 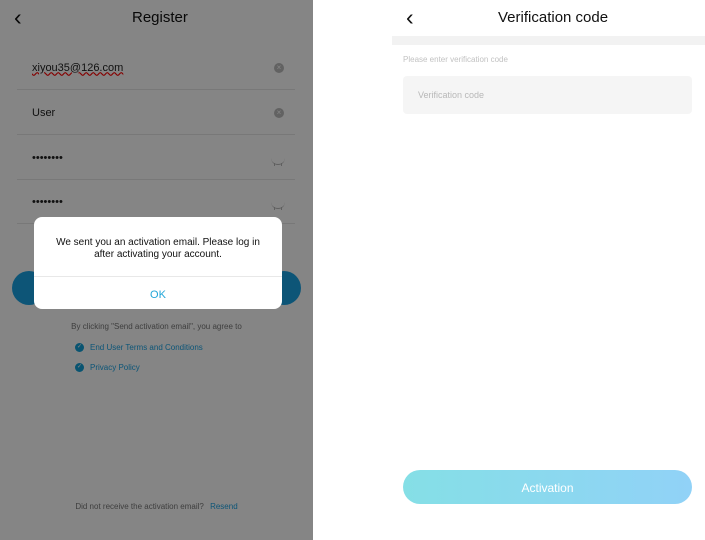 I want to click on dialog-divider, so click(x=158, y=276).